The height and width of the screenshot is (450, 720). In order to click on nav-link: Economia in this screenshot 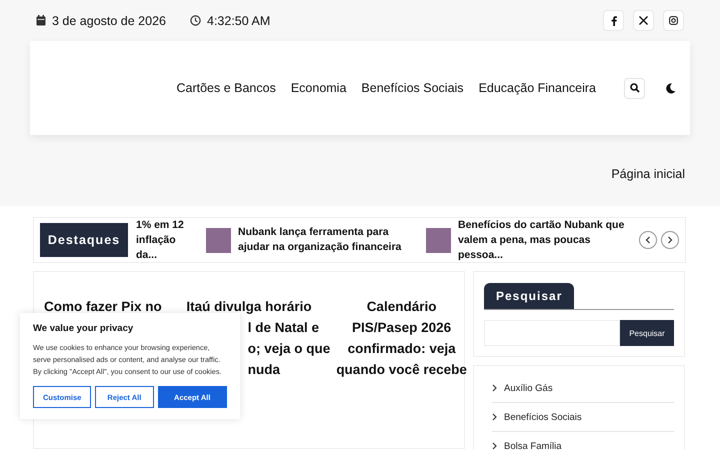, I will do `click(318, 88)`.